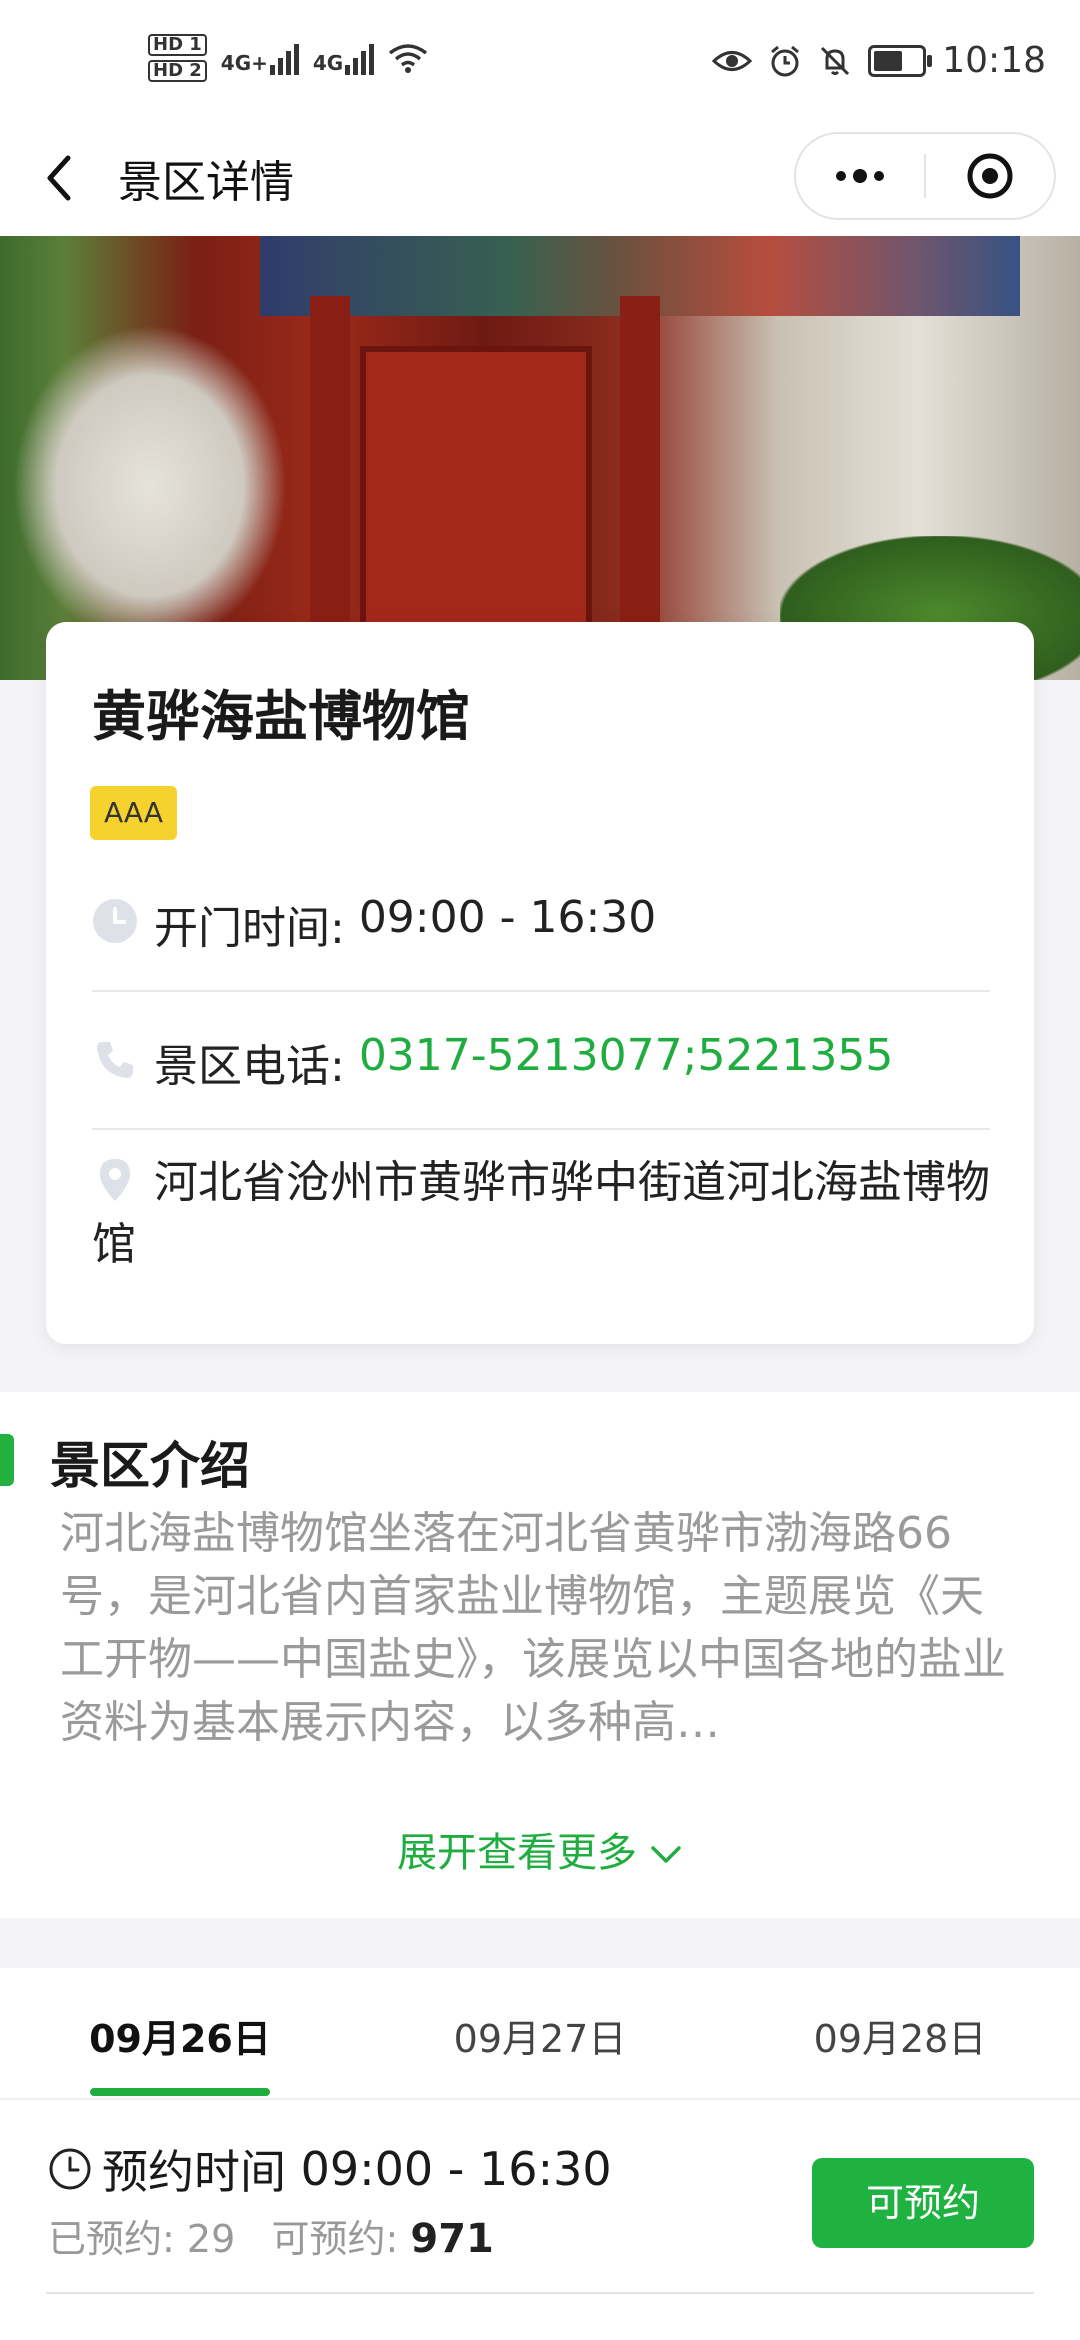  Describe the element at coordinates (994, 60) in the screenshot. I see `clock-time: 10:18` at that location.